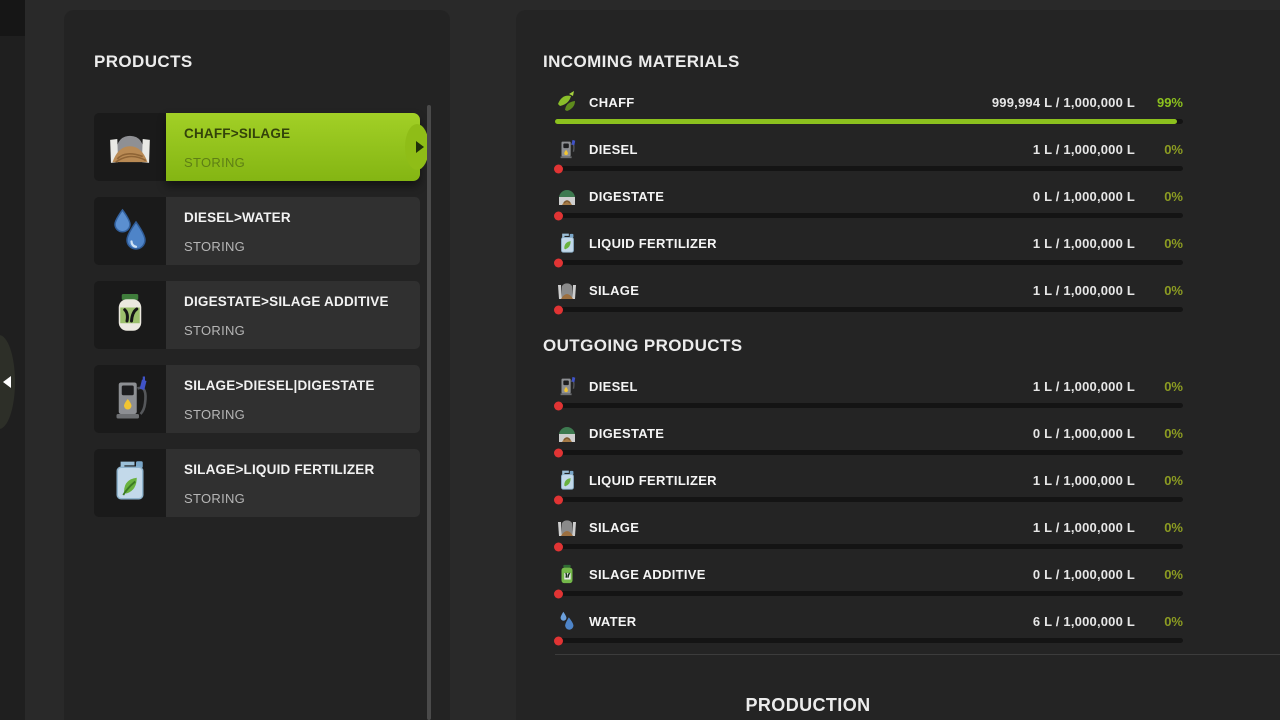  I want to click on material-row-diesel: DIESEL 1 L / 1,000,000 L 0%, so click(868, 154).